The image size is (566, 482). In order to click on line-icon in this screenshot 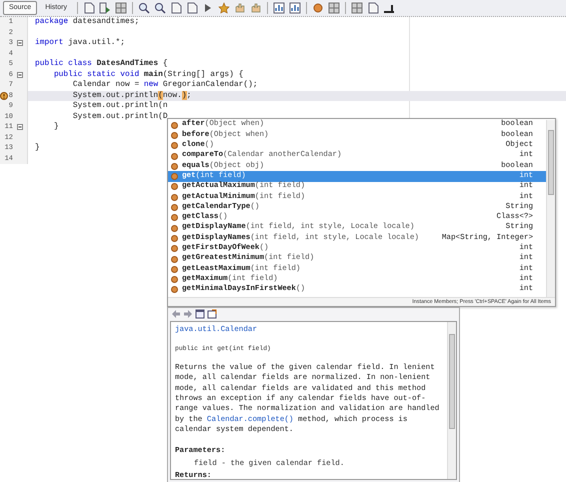, I will do `click(388, 8)`.